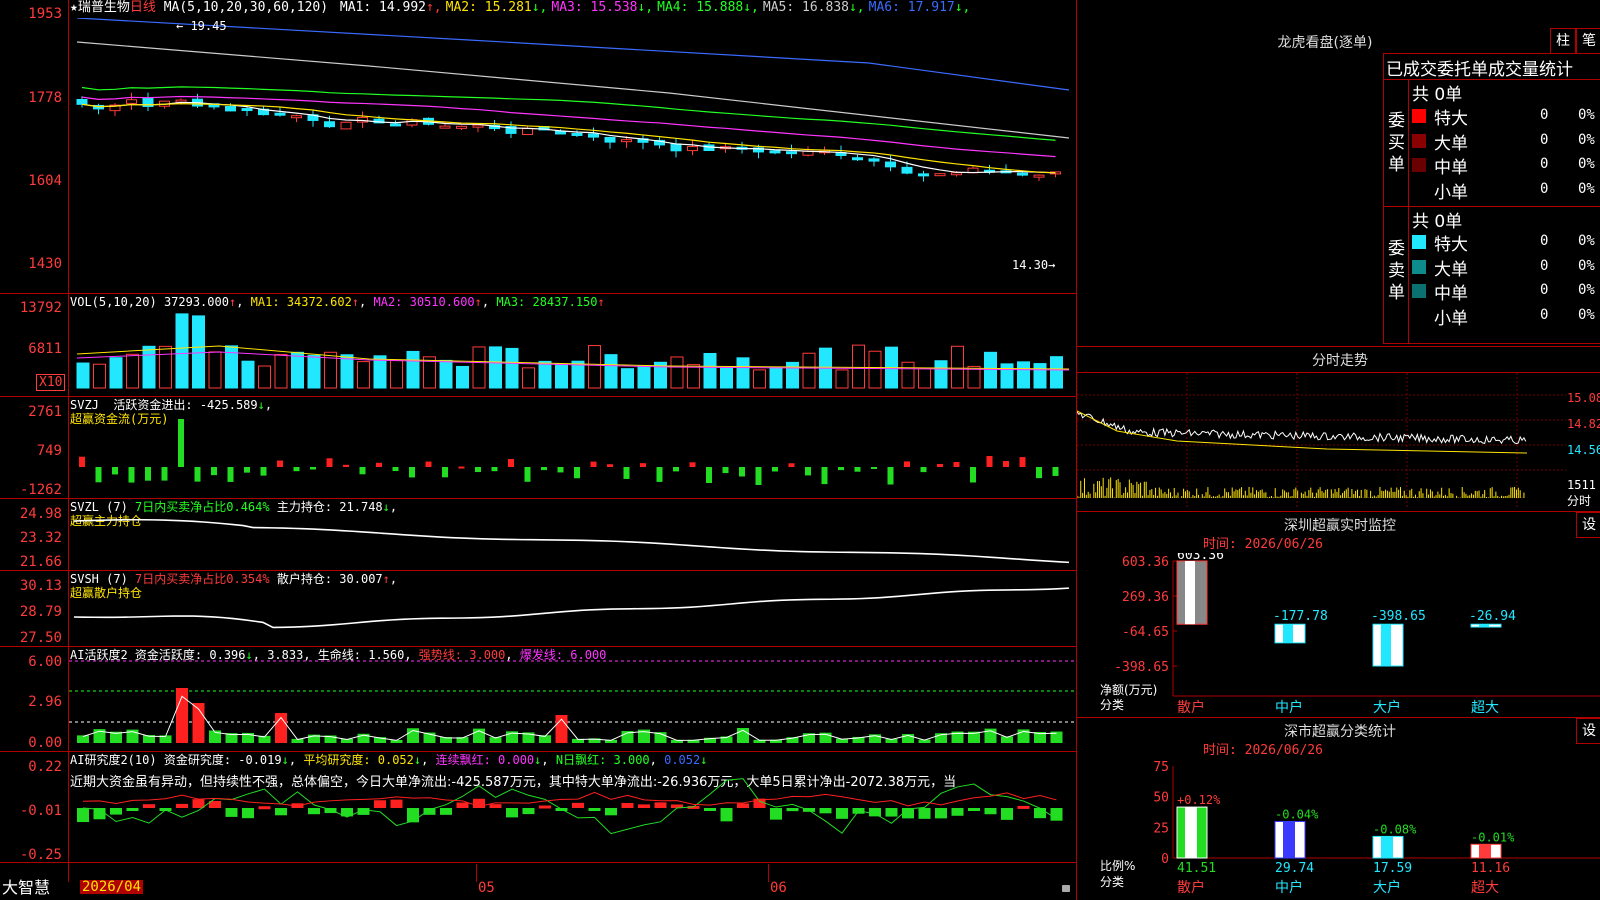  Describe the element at coordinates (1145, 562) in the screenshot. I see `monitor-axis-label: 603.36` at that location.